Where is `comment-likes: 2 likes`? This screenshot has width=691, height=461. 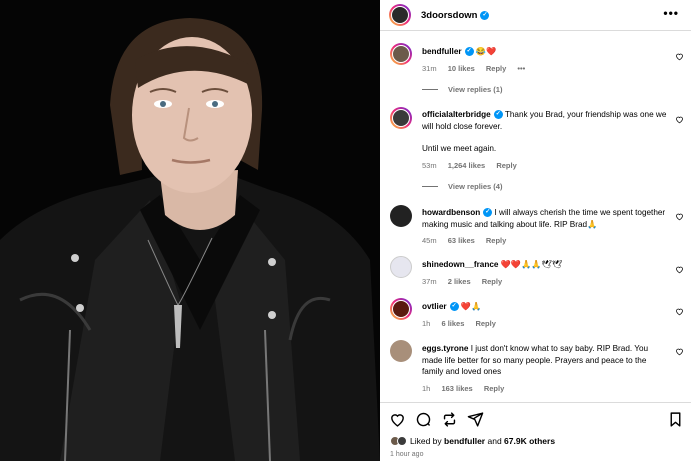 comment-likes: 2 likes is located at coordinates (459, 281).